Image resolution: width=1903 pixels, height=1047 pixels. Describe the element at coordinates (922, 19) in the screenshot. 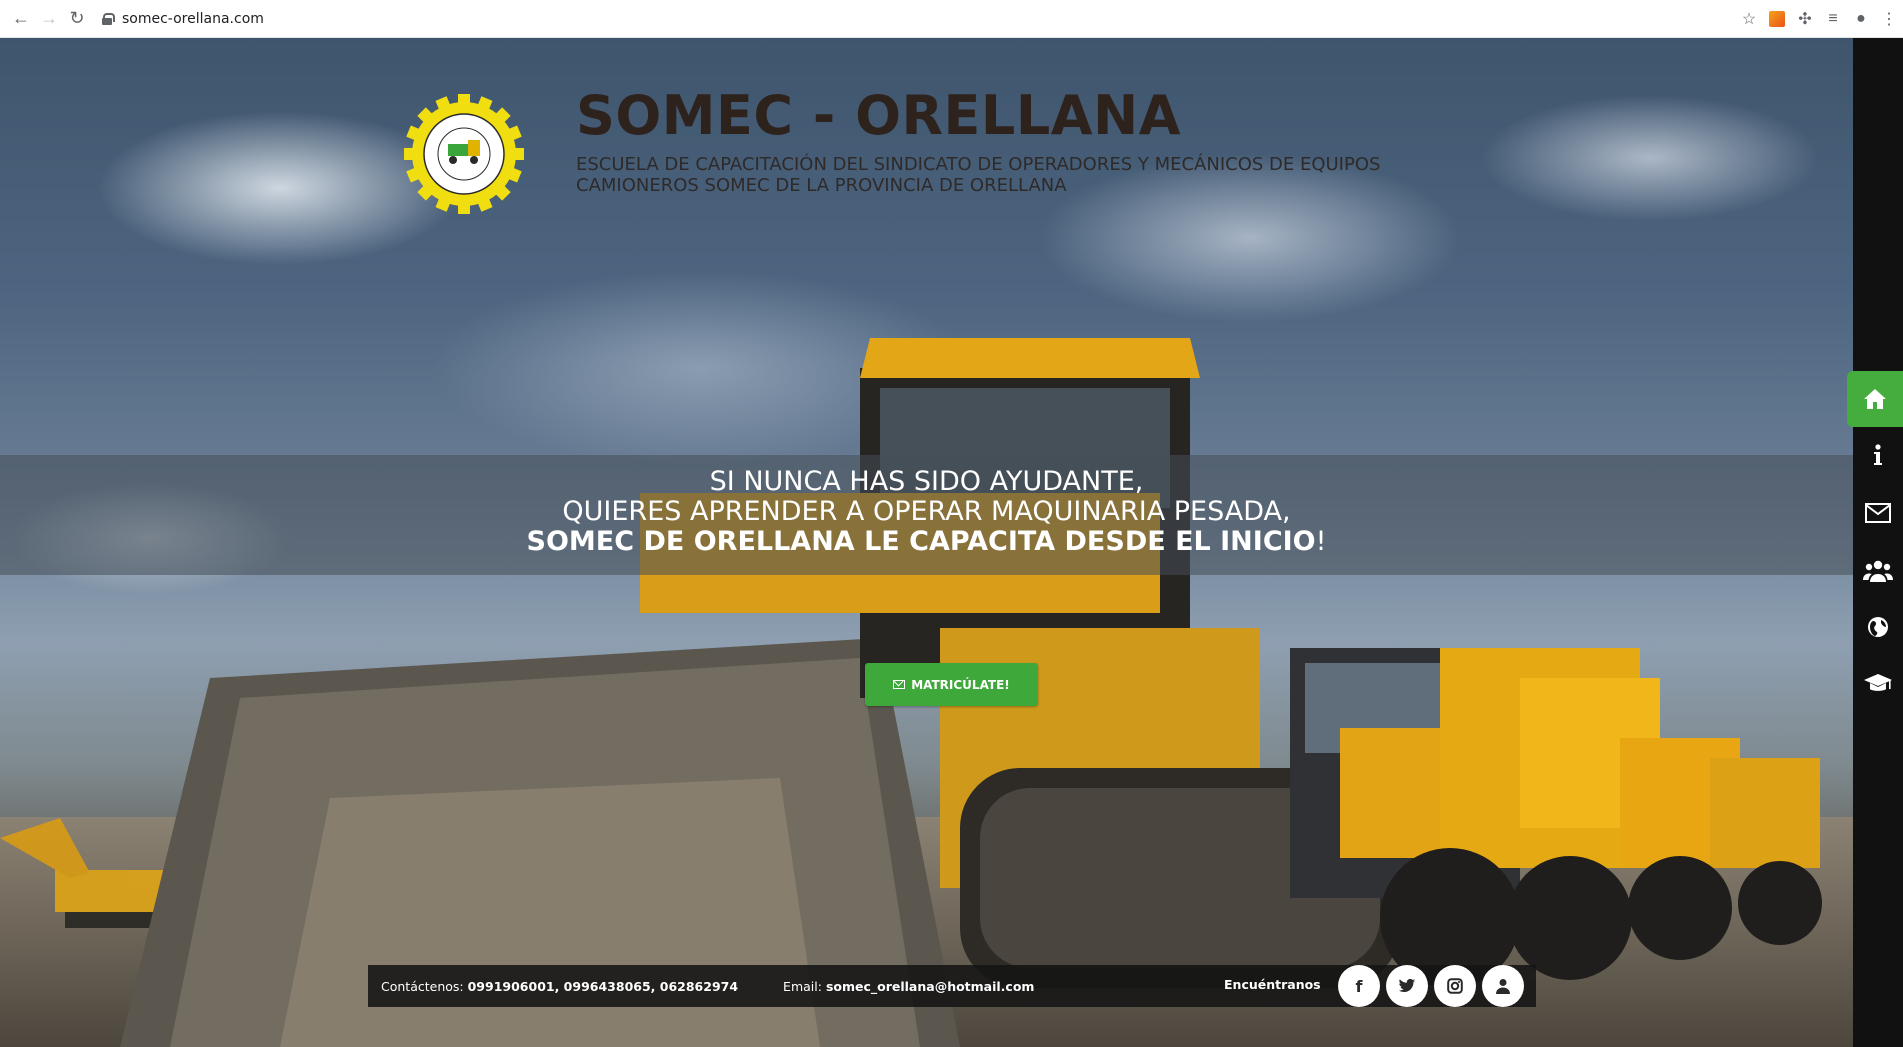

I see `address-bar: somec-orellana.com` at that location.